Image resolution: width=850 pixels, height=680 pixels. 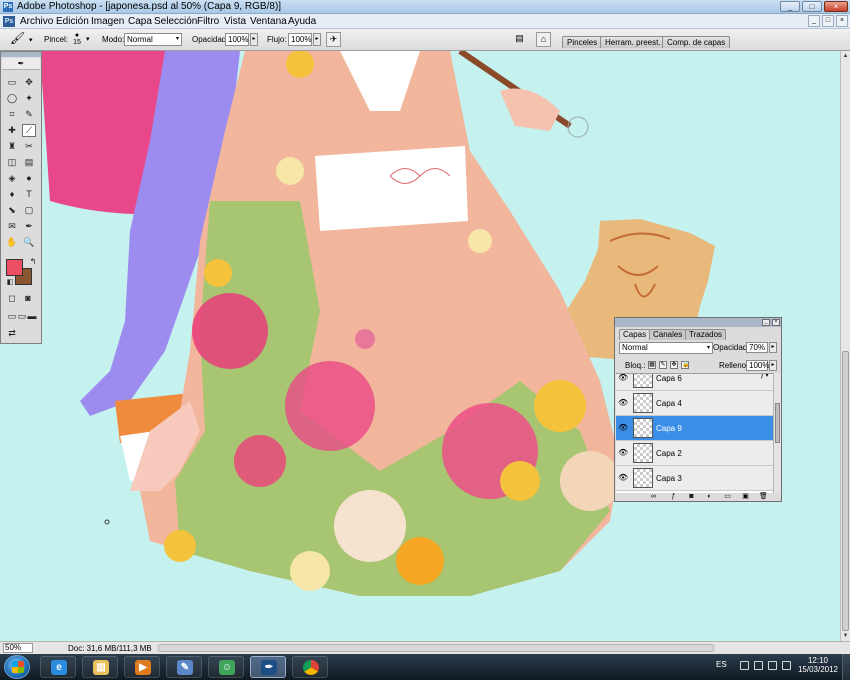 I want to click on lock-image-icon: ✎, so click(x=663, y=365).